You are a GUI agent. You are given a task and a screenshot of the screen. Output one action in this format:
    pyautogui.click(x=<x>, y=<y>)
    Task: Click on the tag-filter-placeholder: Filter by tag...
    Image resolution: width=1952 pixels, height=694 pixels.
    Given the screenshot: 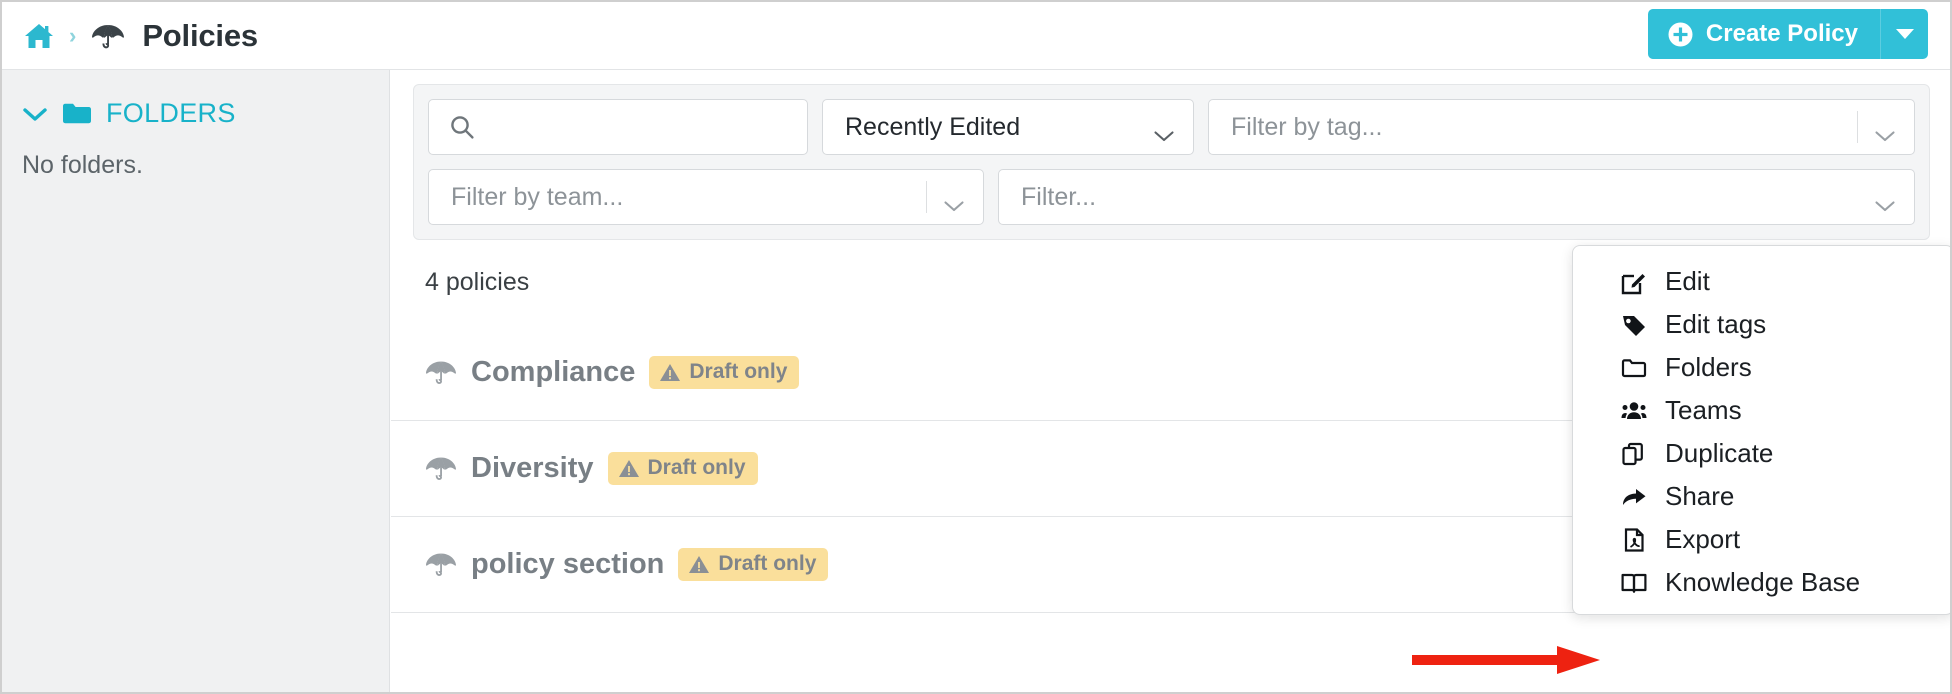 What is the action you would take?
    pyautogui.click(x=1307, y=126)
    